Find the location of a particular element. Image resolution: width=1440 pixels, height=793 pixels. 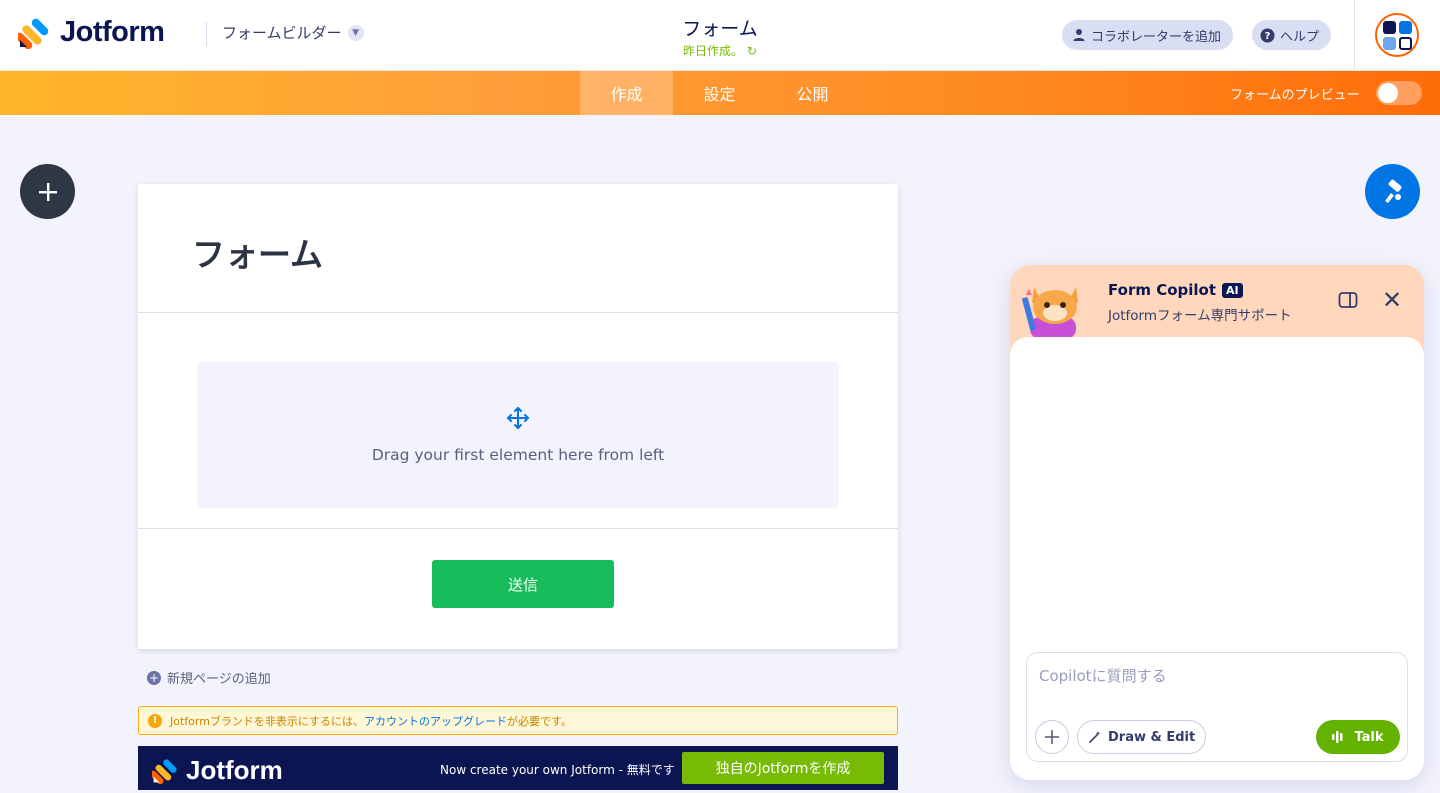

copilot-cat-mascot-icon is located at coordinates (1050, 313).